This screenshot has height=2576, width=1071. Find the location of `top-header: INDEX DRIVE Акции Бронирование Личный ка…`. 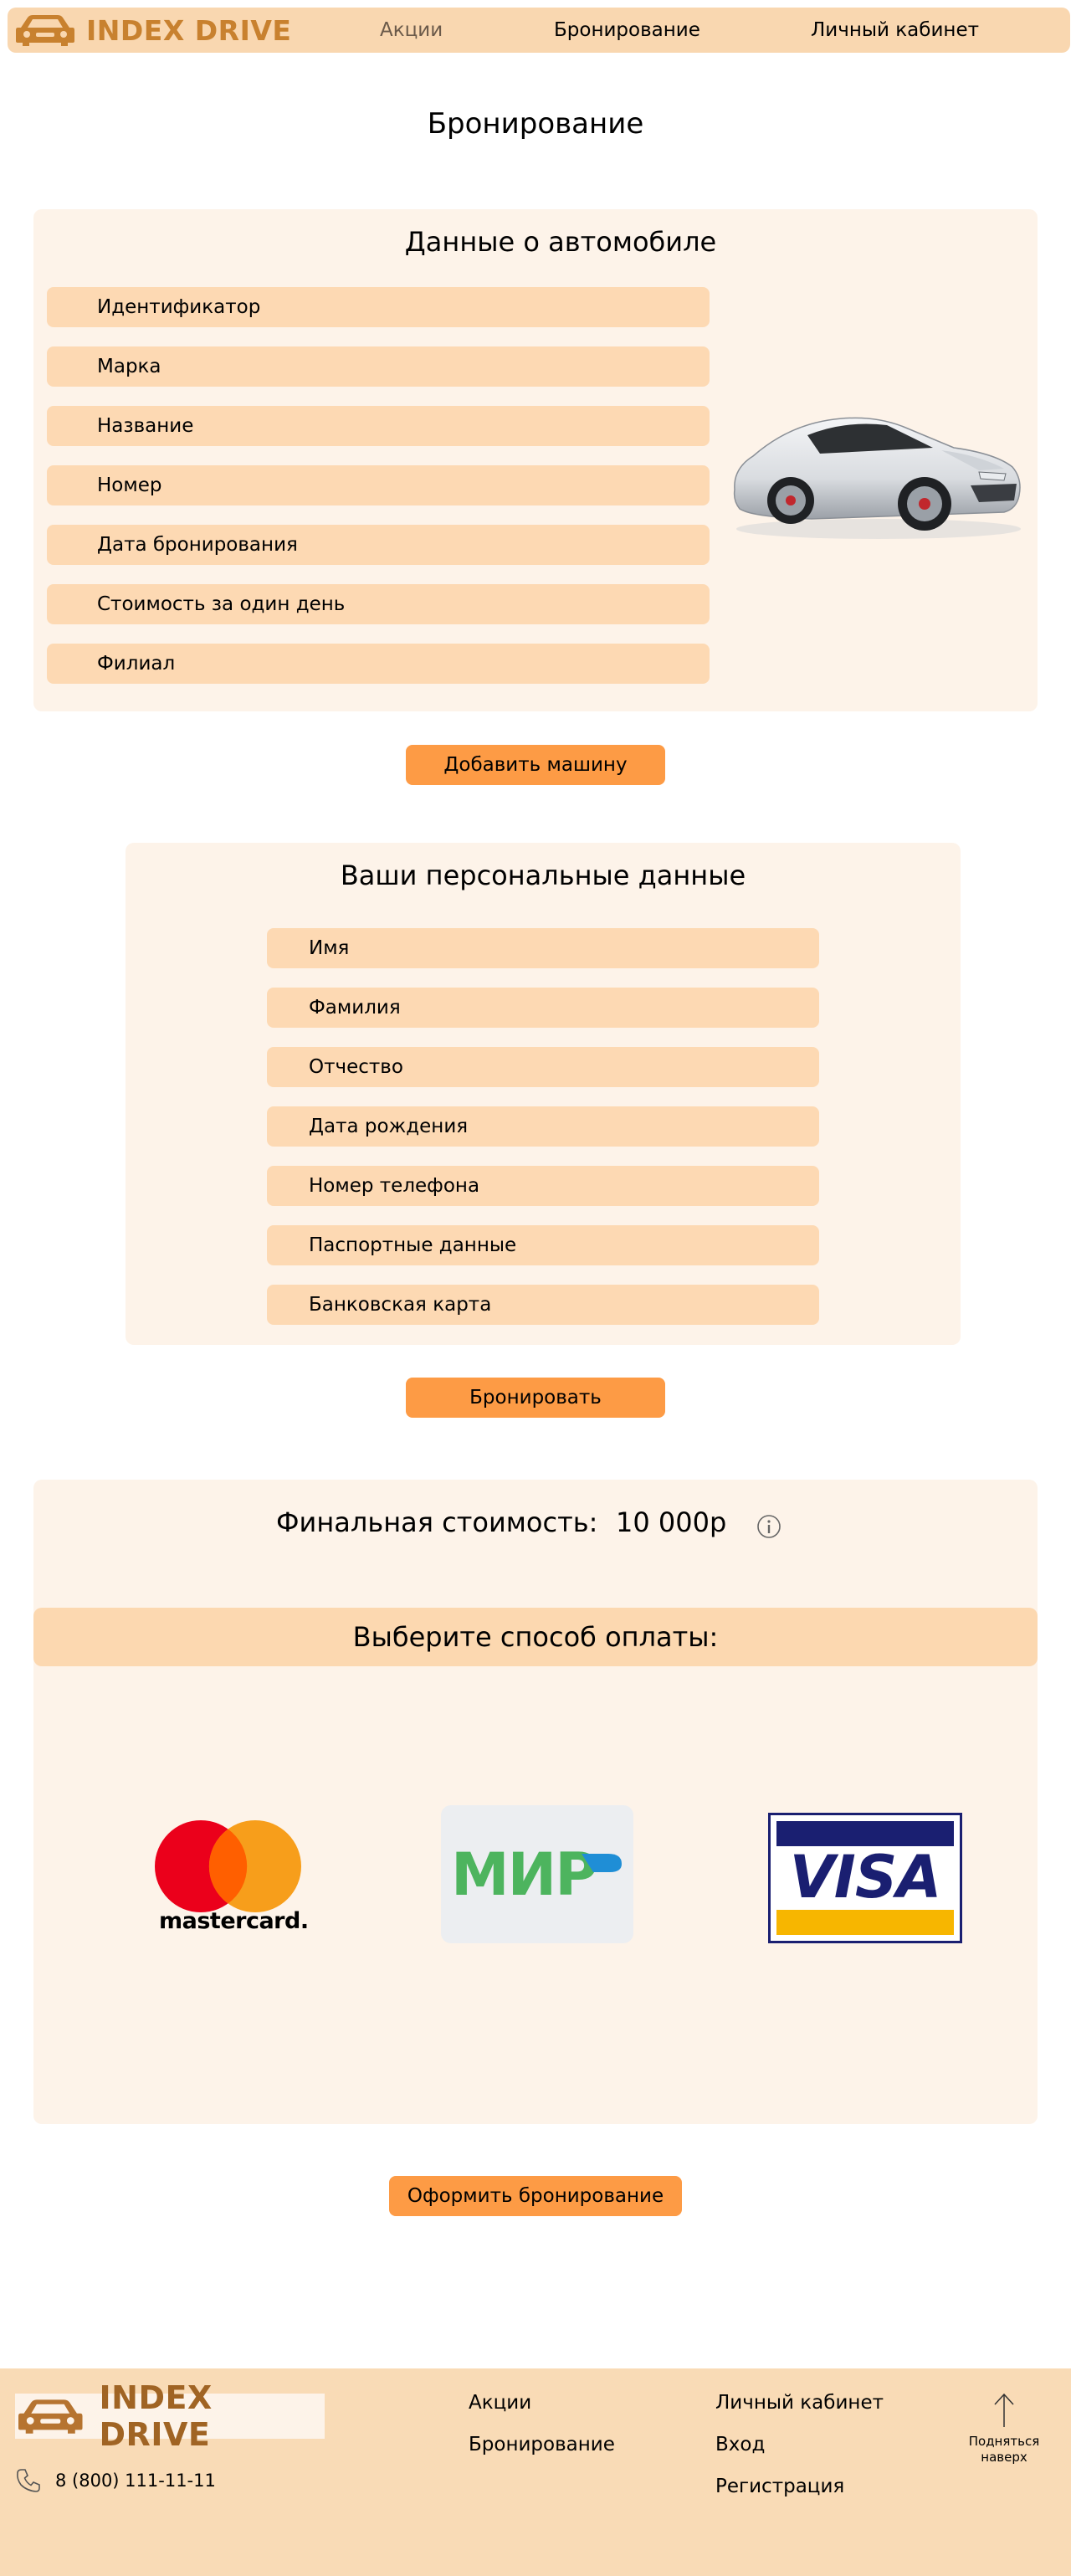

top-header: INDEX DRIVE Акции Бронирование Личный ка… is located at coordinates (539, 30).